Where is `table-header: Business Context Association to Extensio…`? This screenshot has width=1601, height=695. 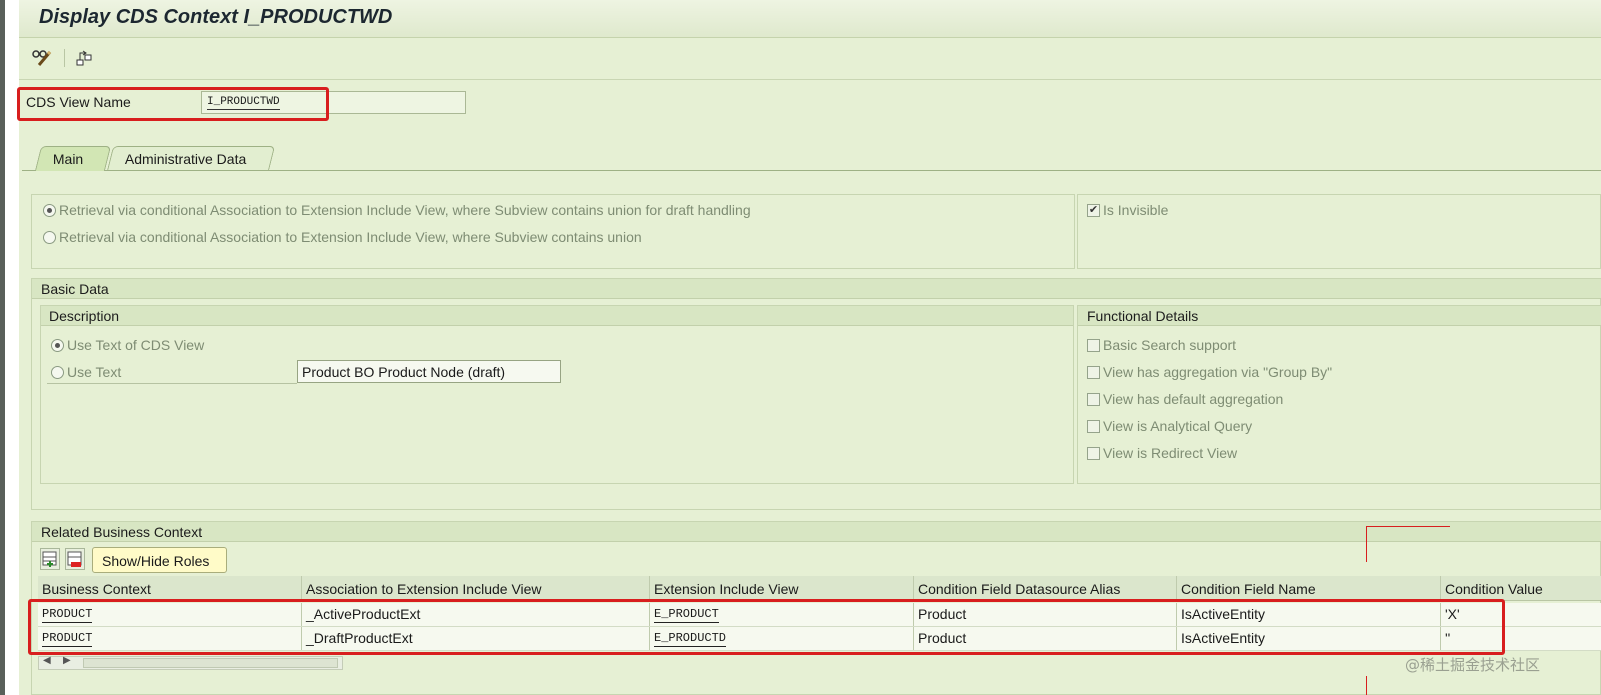 table-header: Business Context Association to Extensio… is located at coordinates (819, 588).